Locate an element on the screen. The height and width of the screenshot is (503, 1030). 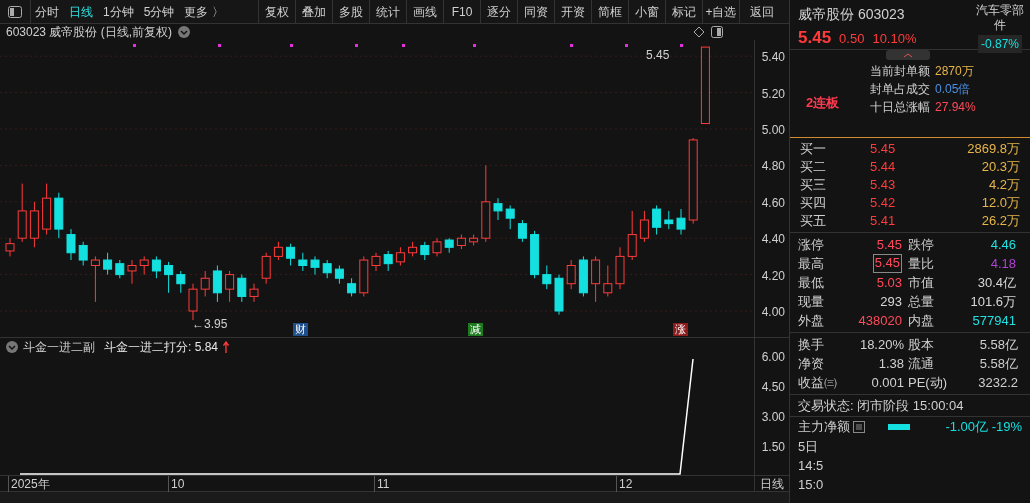
event-marker: 财 is located at coordinates (300, 329).